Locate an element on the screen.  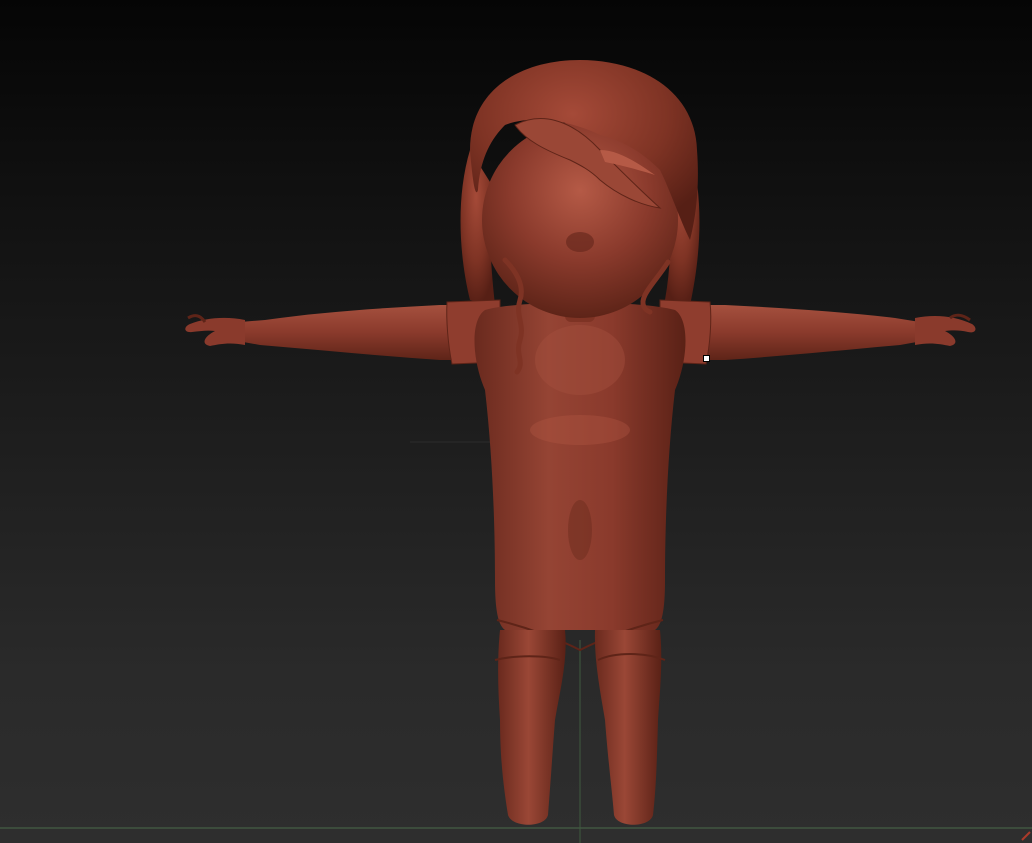
belly-highlight is located at coordinates (580, 430).